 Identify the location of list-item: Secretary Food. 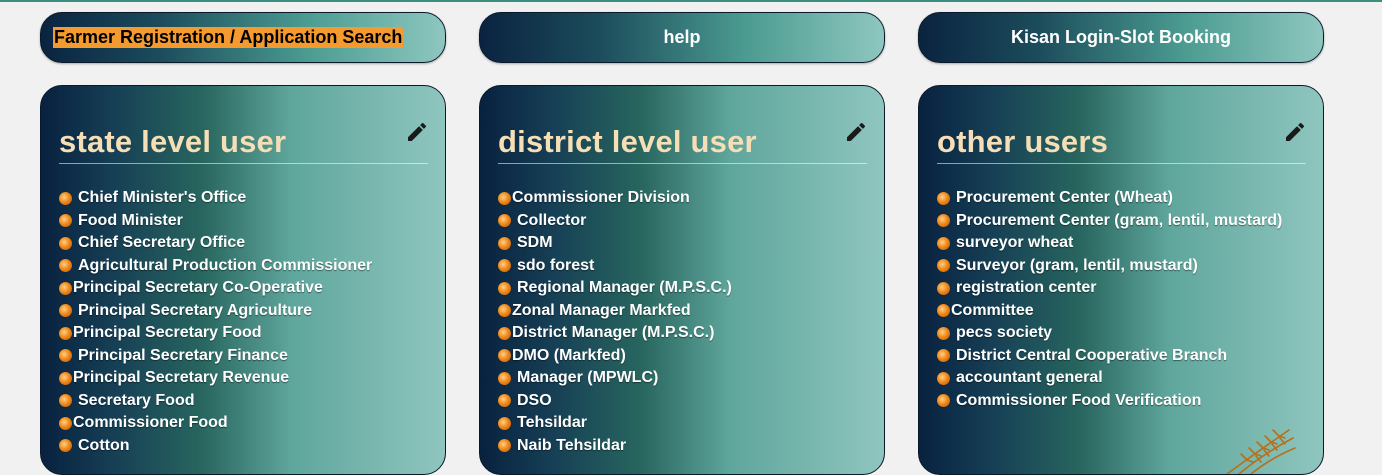
(215, 401).